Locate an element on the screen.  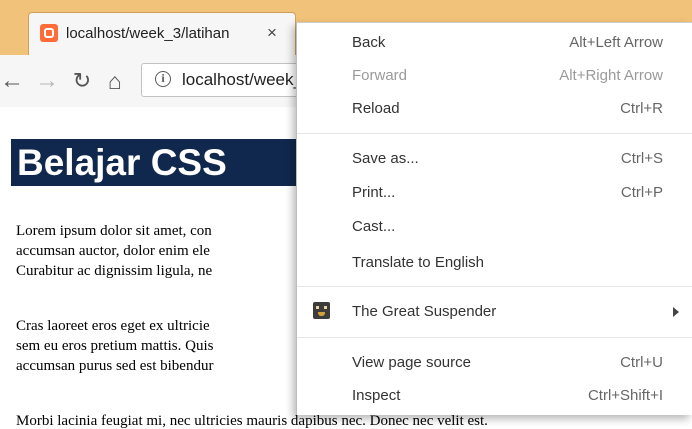
menu-shortcut: Ctrl+R is located at coordinates (641, 108).